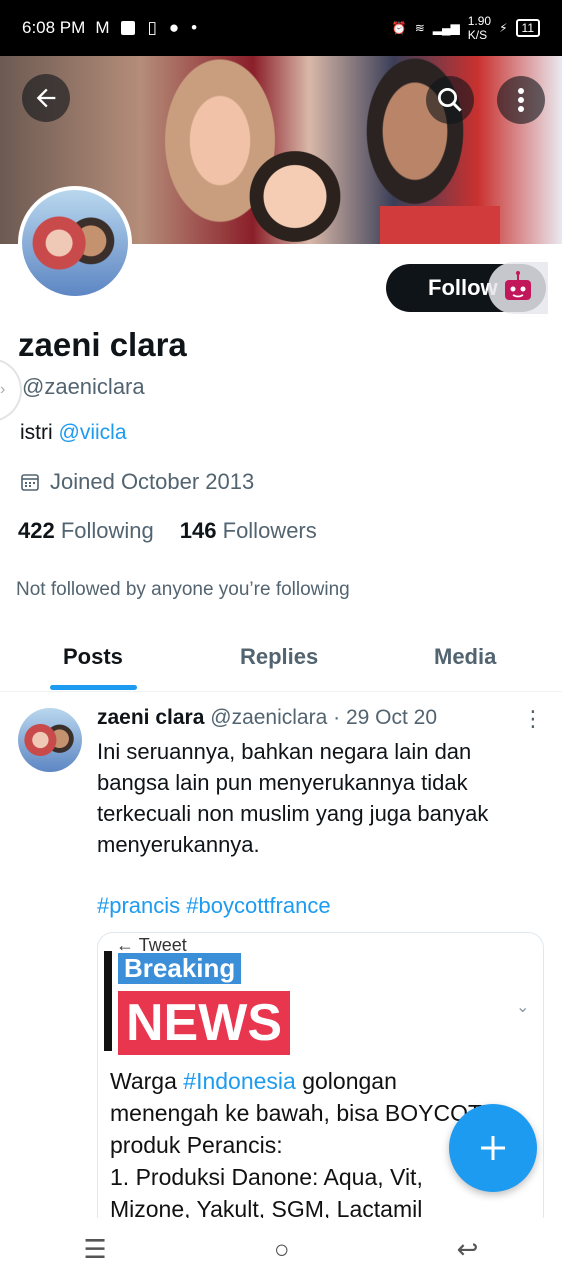 This screenshot has height=1280, width=562. Describe the element at coordinates (527, 28) in the screenshot. I see `battery-icon: 11` at that location.